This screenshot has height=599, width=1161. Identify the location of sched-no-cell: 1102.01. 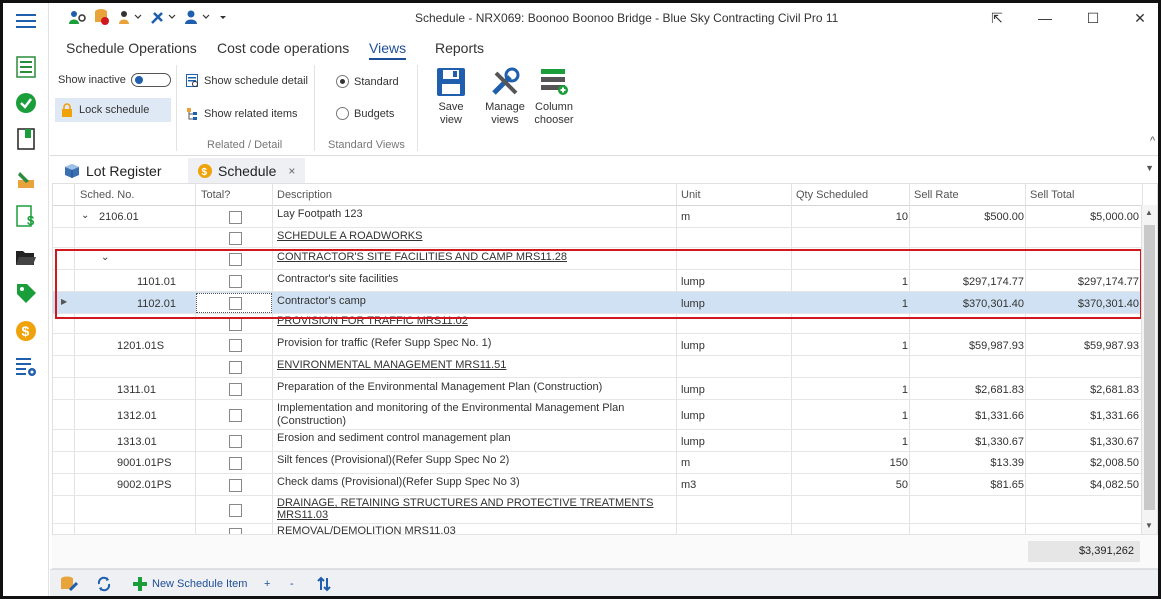
(156, 304).